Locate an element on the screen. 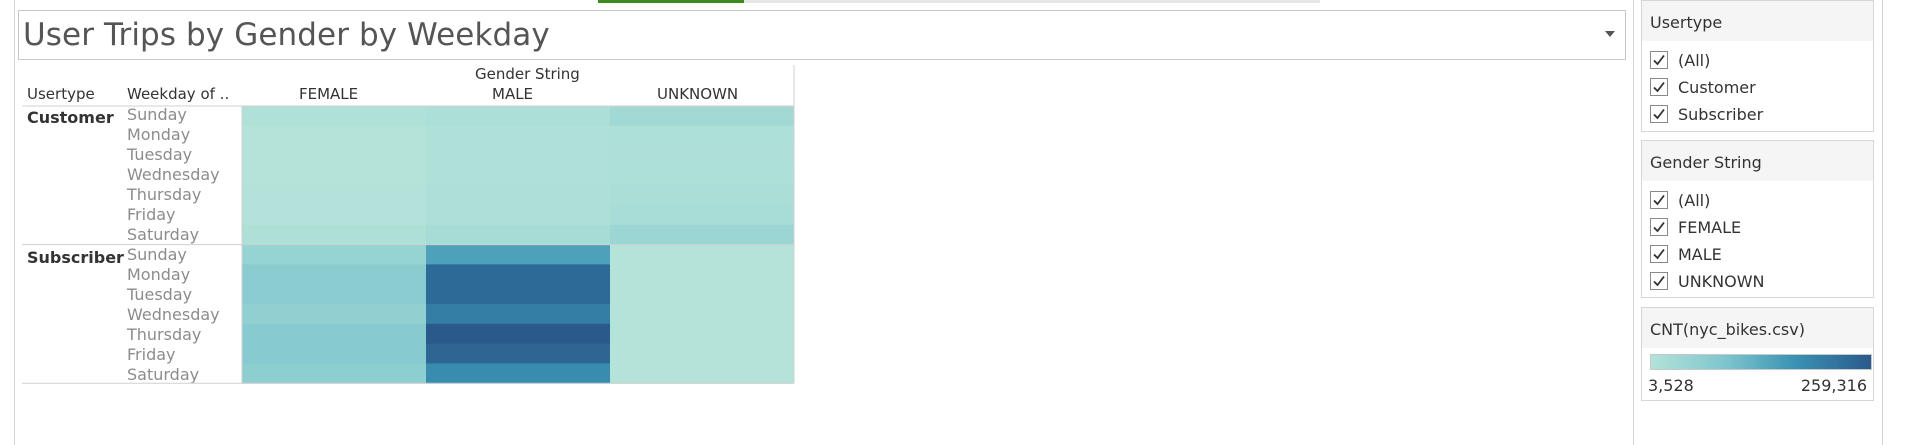 This screenshot has height=445, width=1920. heatmap-cell-customer-tuesday-female is located at coordinates (334, 155).